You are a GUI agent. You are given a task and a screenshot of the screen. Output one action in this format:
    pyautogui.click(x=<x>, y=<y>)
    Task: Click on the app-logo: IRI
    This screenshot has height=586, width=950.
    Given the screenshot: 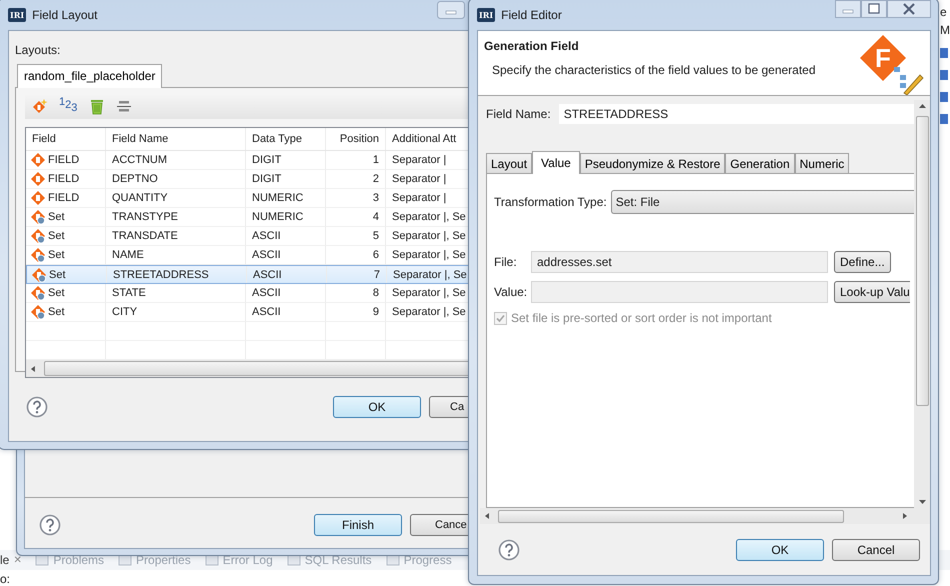 What is the action you would take?
    pyautogui.click(x=486, y=15)
    